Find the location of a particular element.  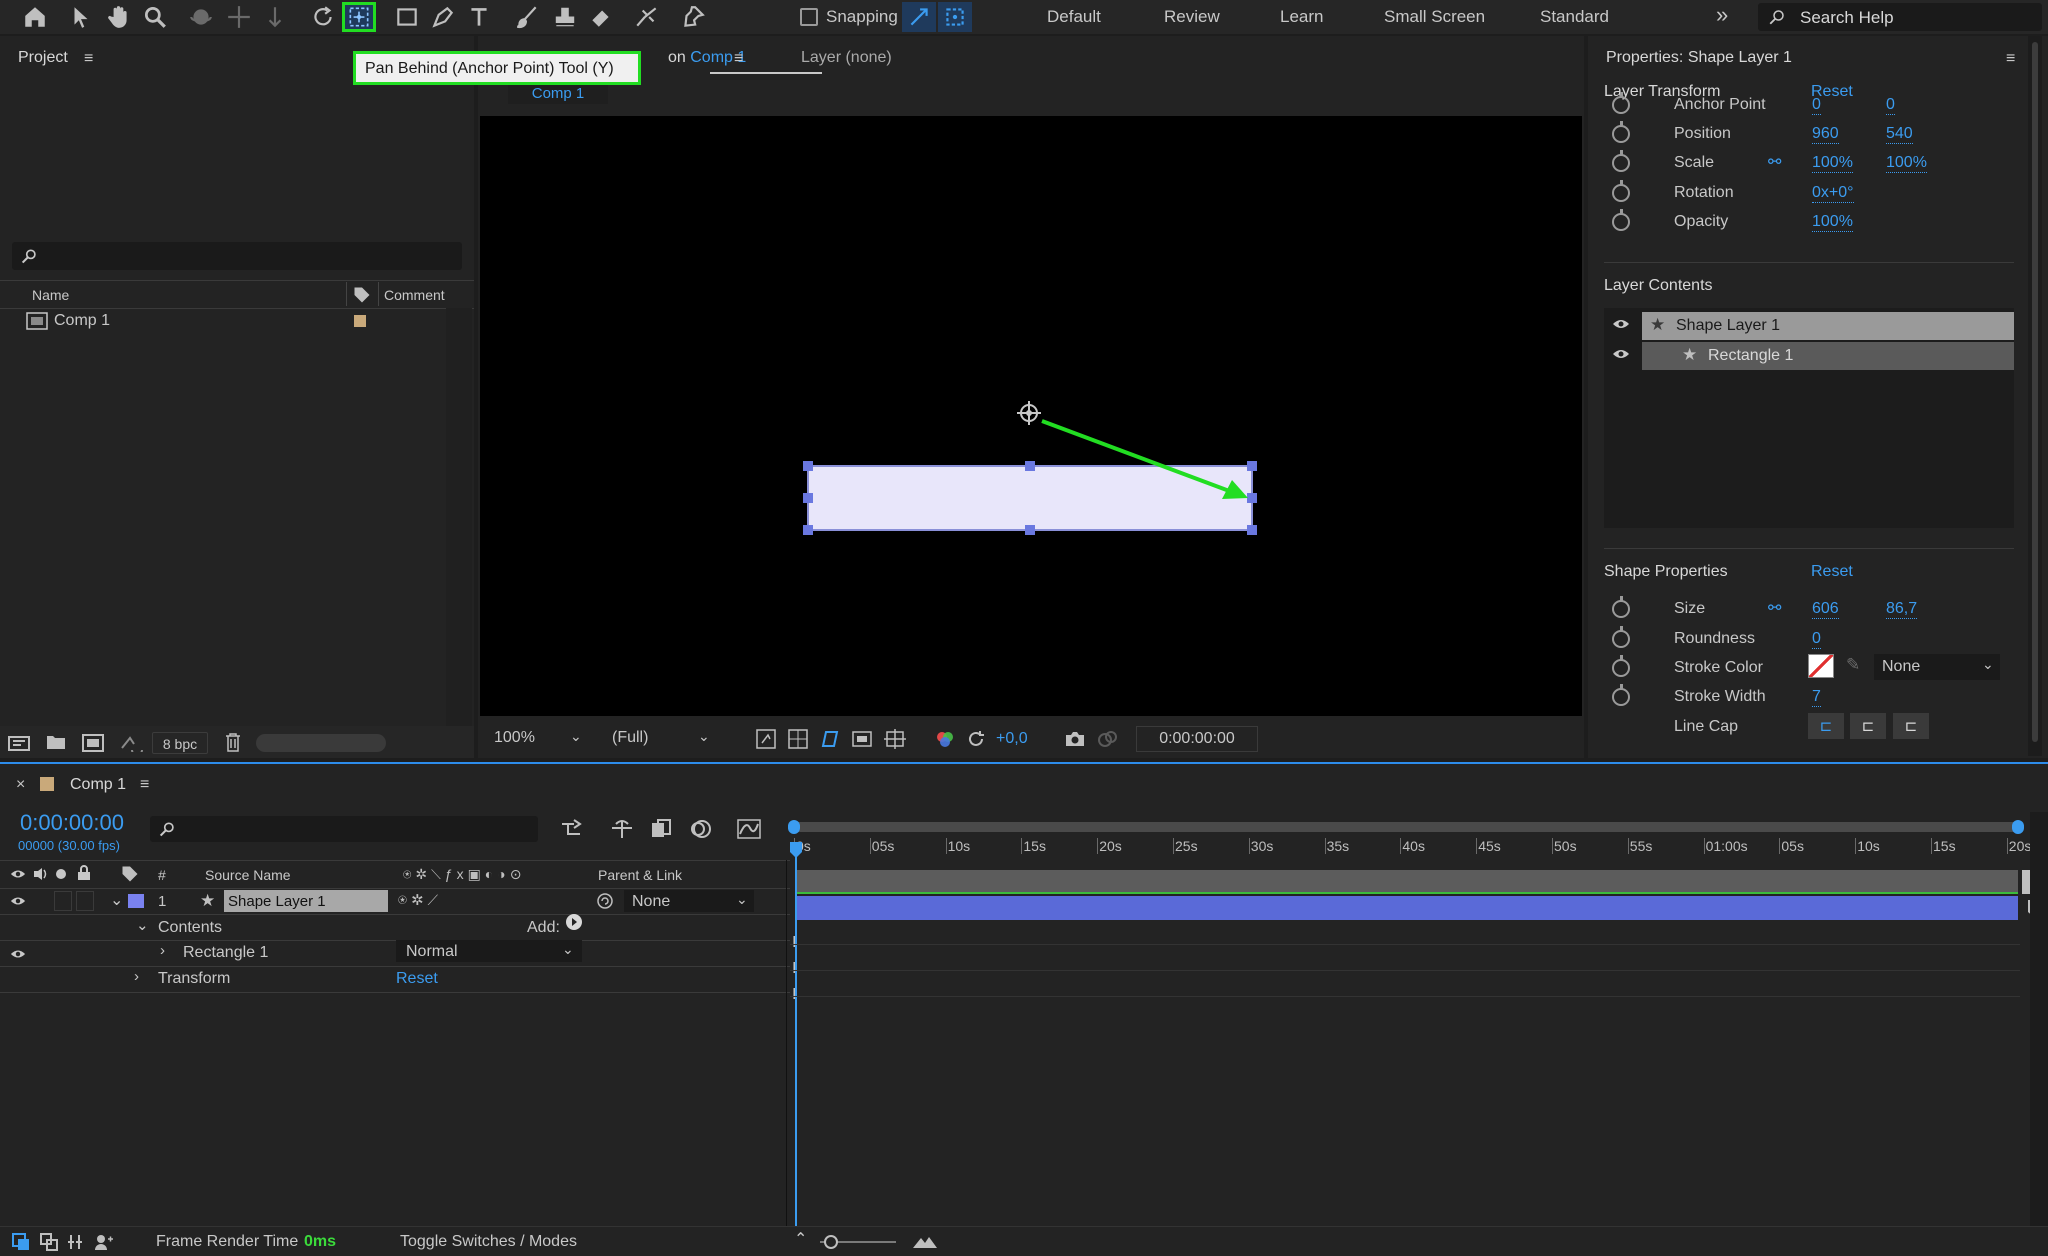

timeline-menu-icon: ≡ is located at coordinates (144, 785).